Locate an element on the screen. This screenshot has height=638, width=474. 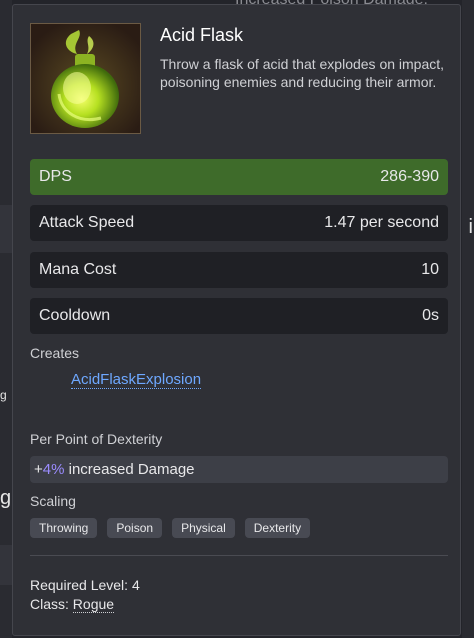
stat-label: Mana Cost is located at coordinates (78, 269).